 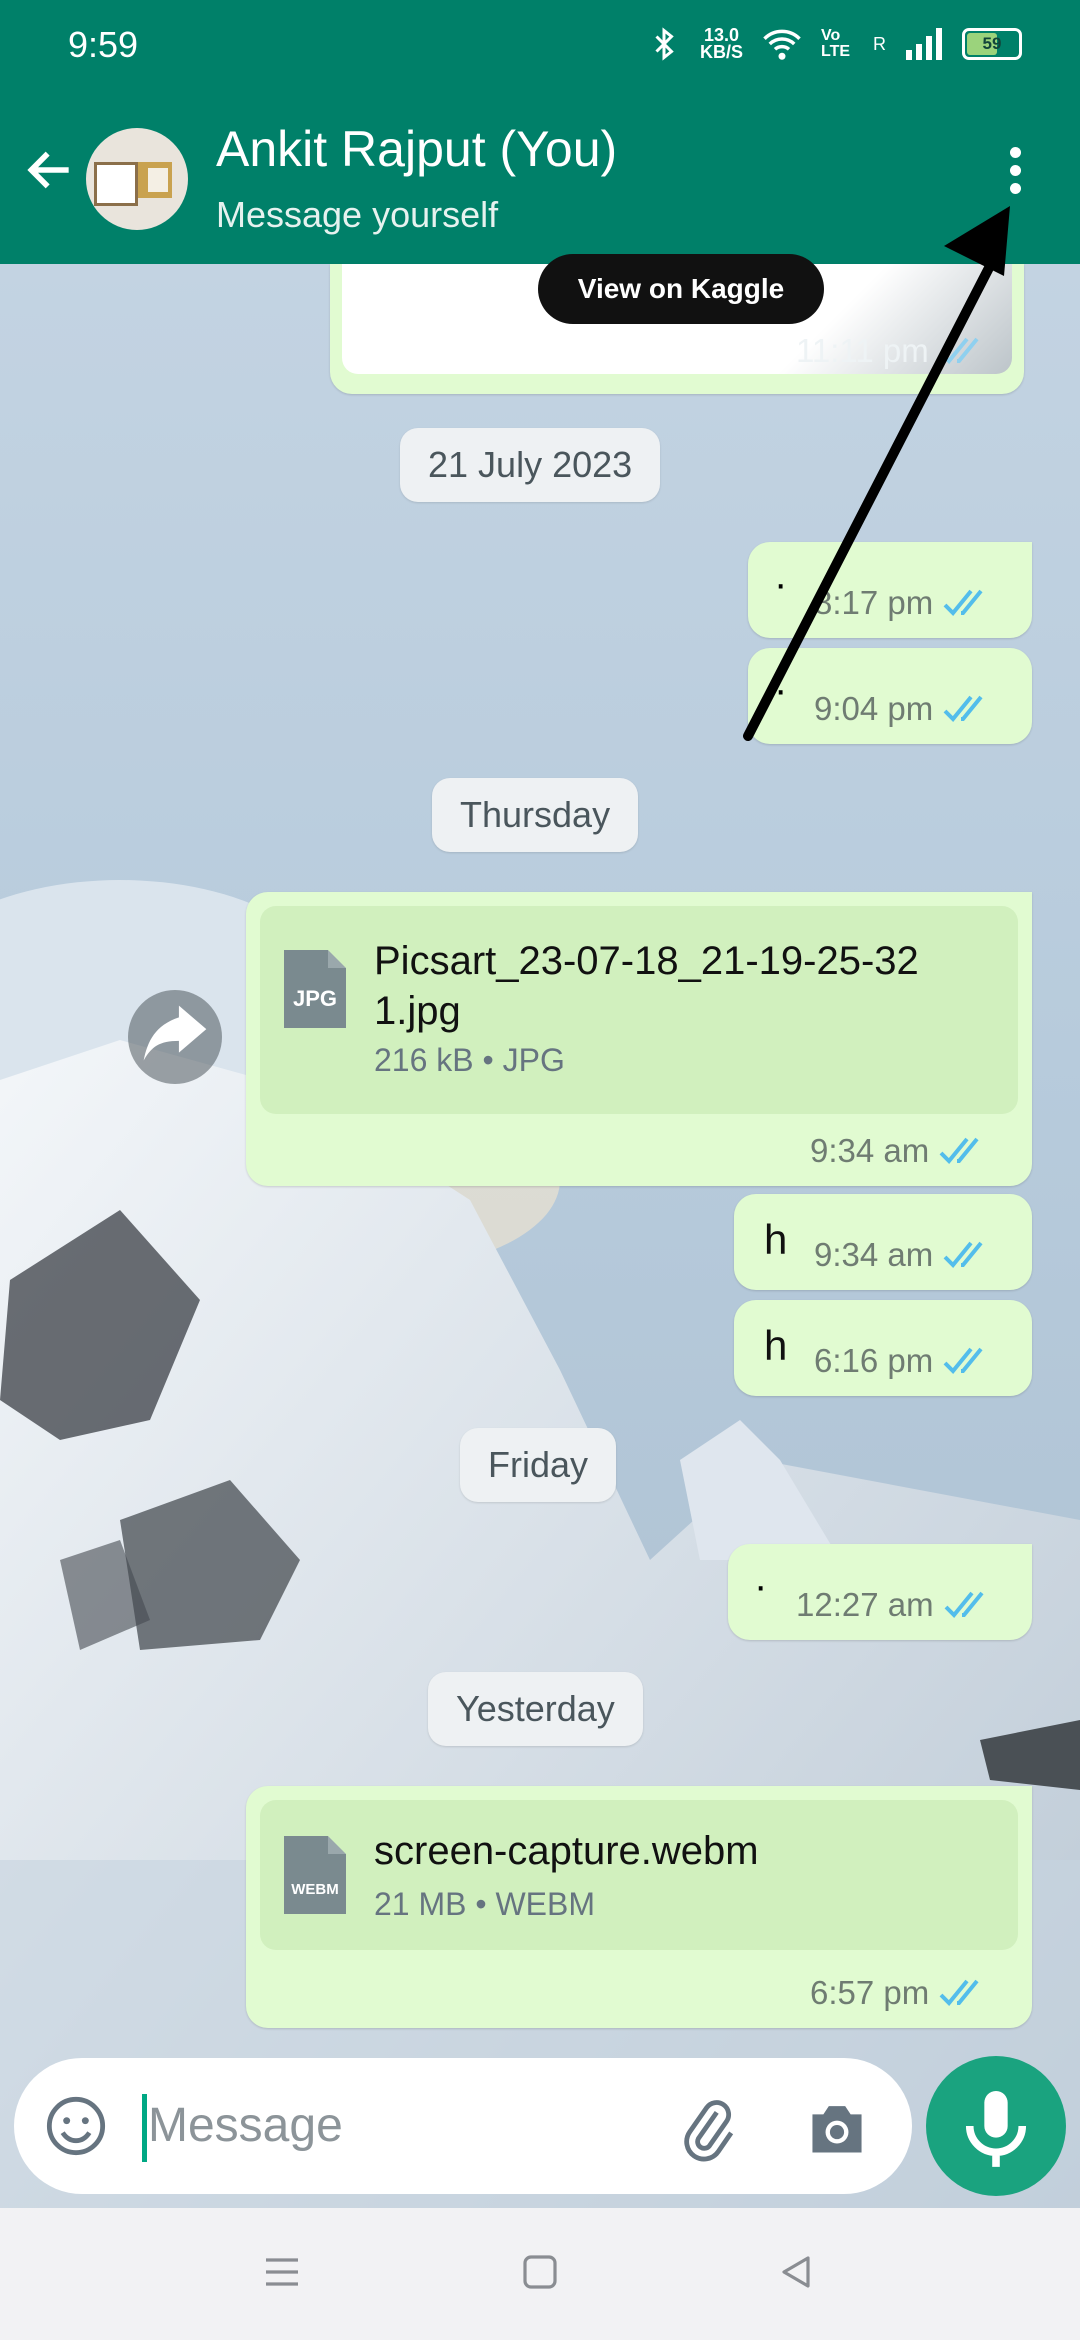 I want to click on message-bubble: · 12:27 am, so click(x=880, y=1592).